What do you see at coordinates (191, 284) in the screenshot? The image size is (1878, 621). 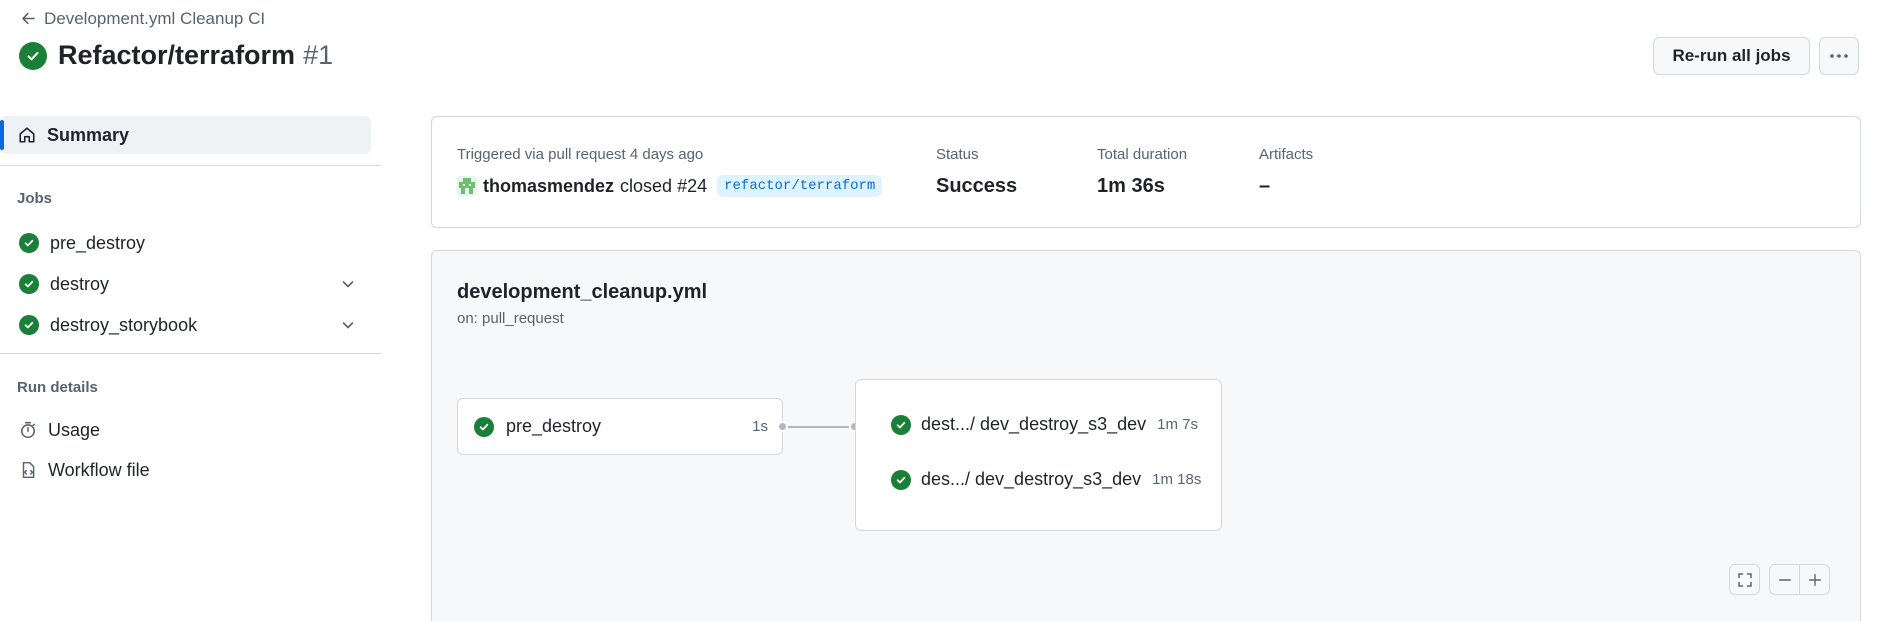 I see `sidebar-job-destroy: destroy` at bounding box center [191, 284].